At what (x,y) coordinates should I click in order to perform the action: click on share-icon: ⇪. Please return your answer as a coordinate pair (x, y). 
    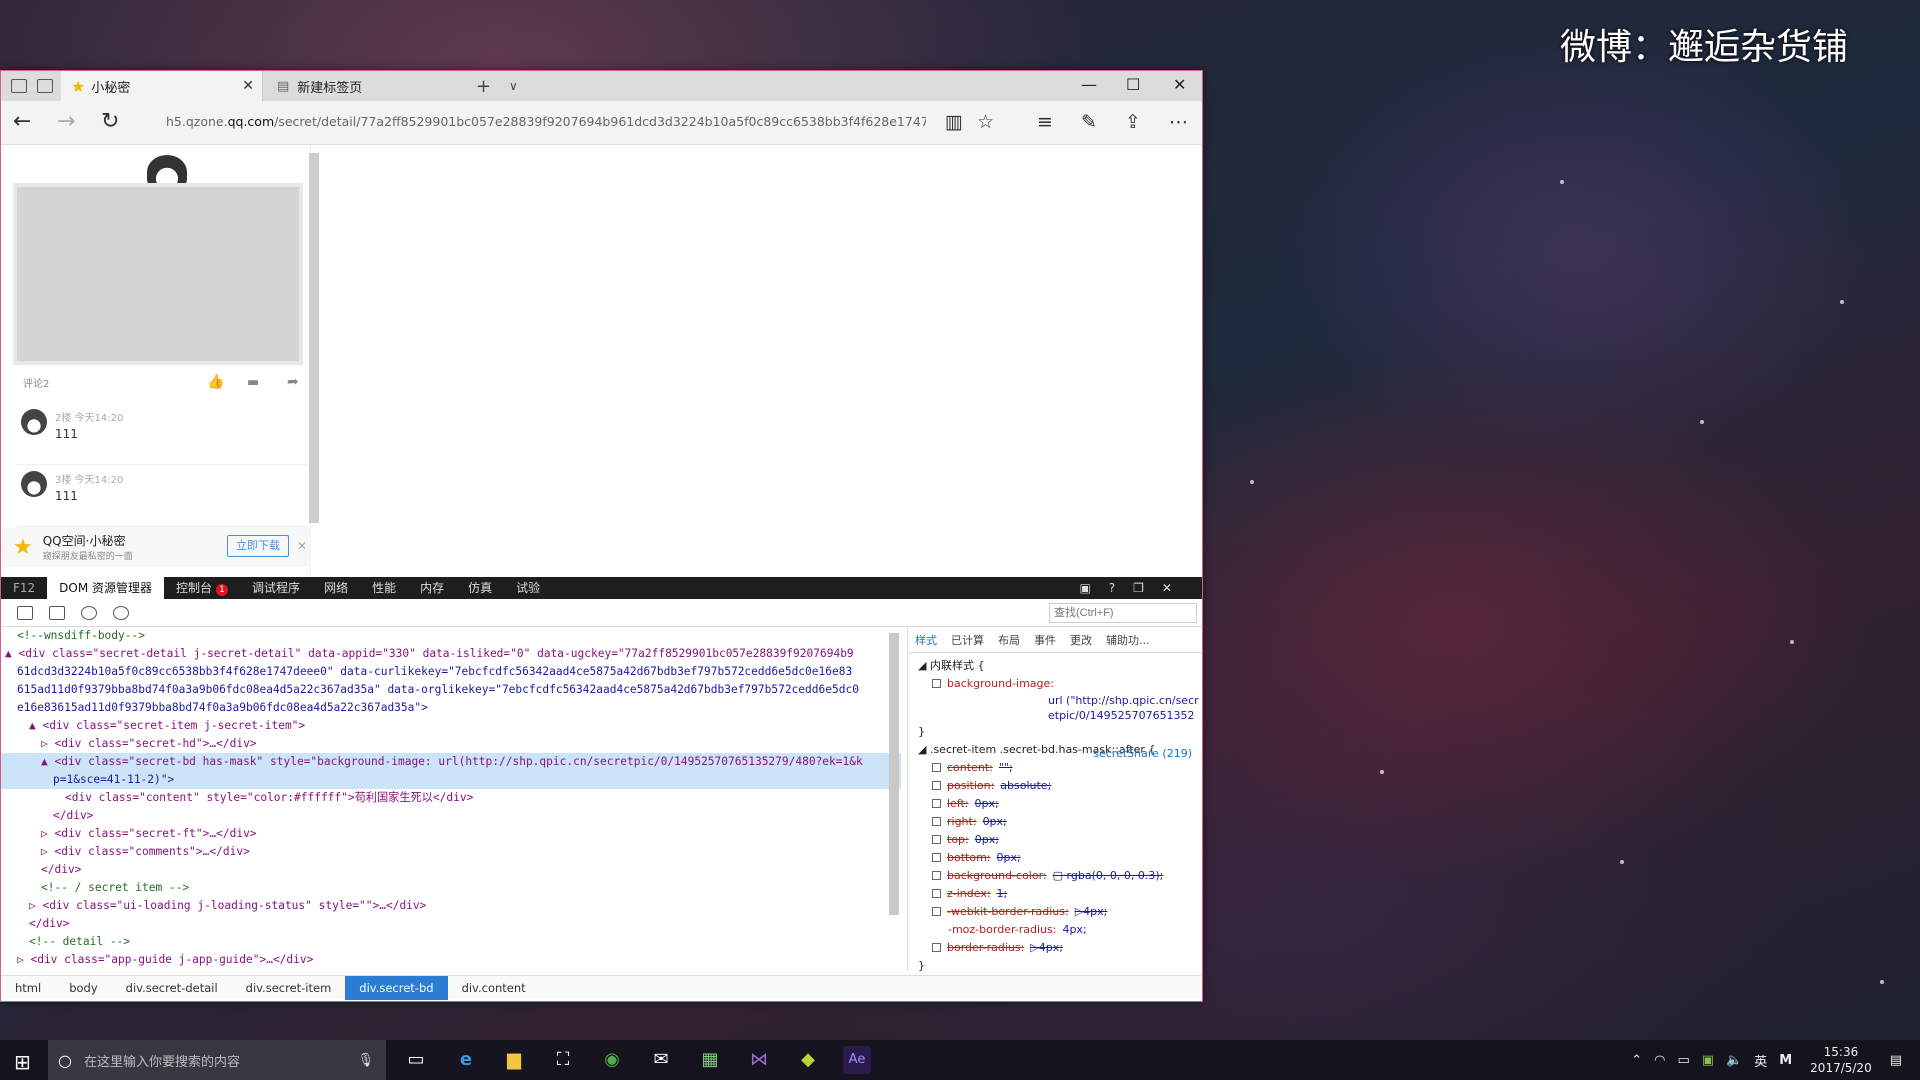
    Looking at the image, I should click on (1133, 122).